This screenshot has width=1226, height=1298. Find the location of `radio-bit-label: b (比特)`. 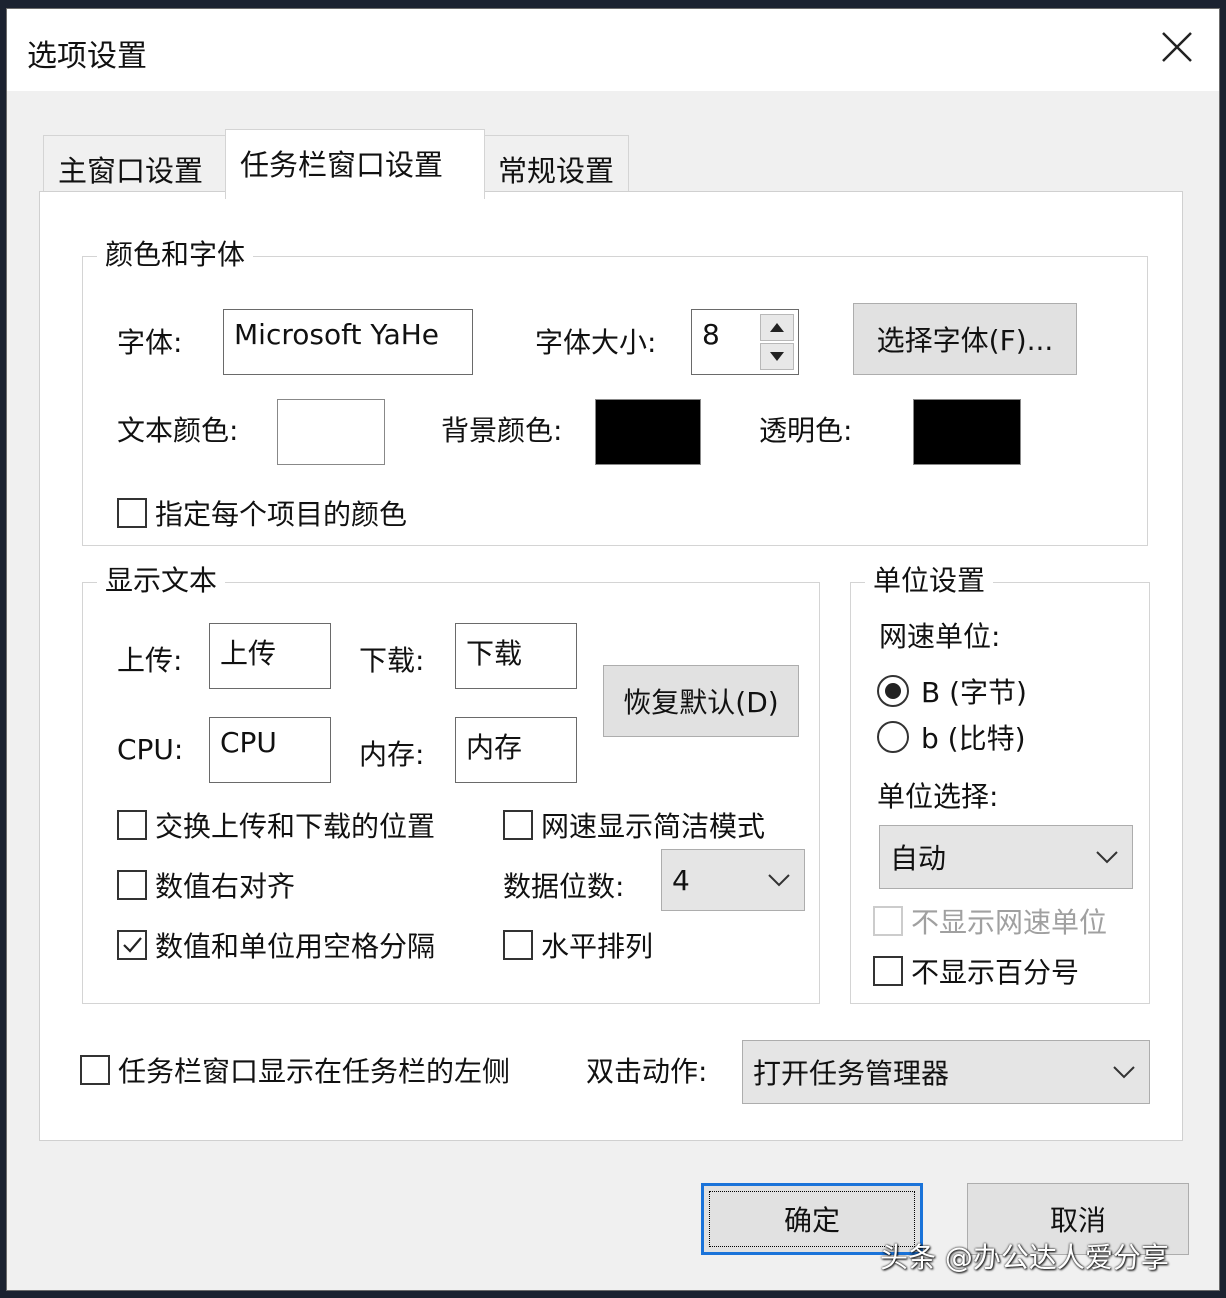

radio-bit-label: b (比特) is located at coordinates (973, 738).